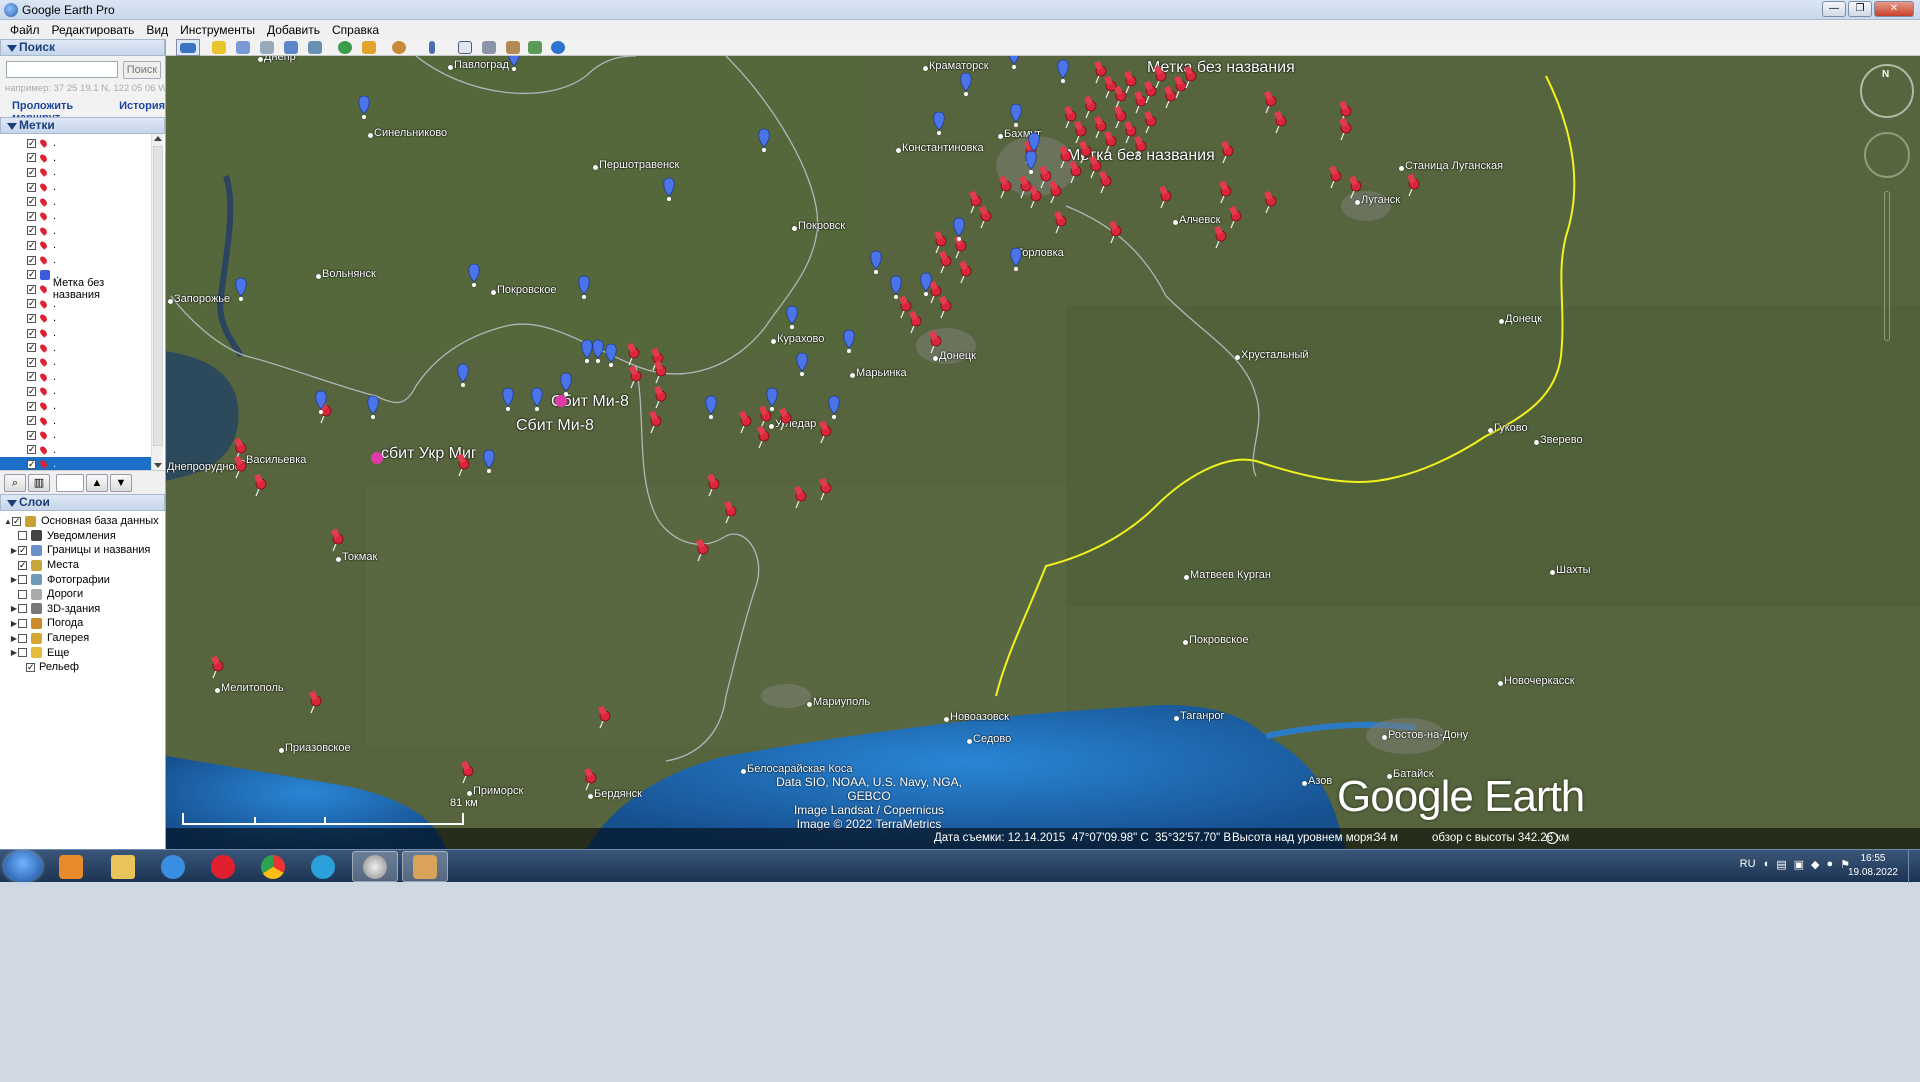  What do you see at coordinates (267, 47) in the screenshot?
I see `add-path-button` at bounding box center [267, 47].